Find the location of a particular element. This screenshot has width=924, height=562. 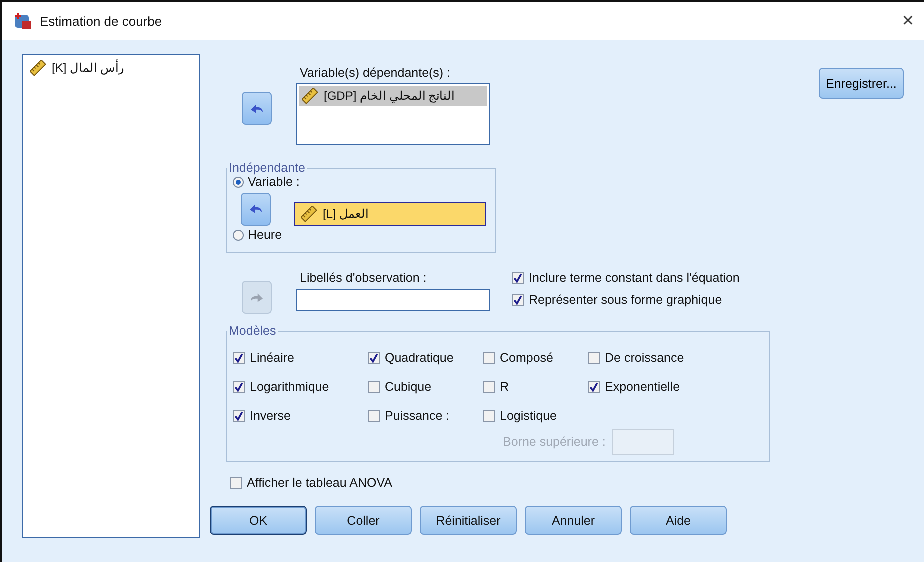

checkbox-label: Inclure terme constant dans l'équation is located at coordinates (634, 278).